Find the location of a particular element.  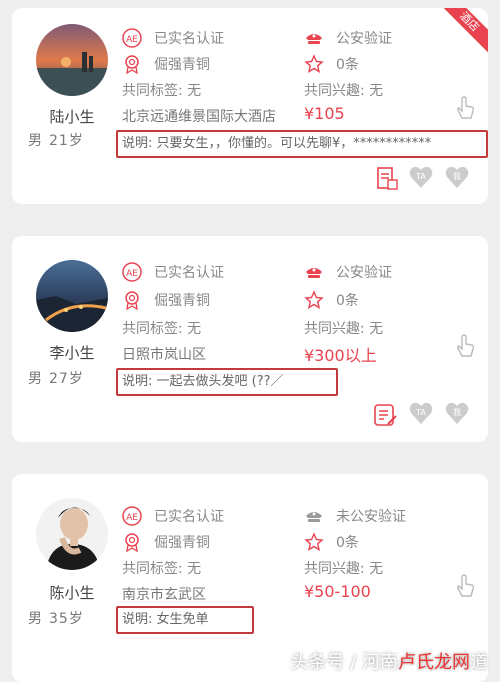

location: 日照市岚山区 is located at coordinates (164, 355).